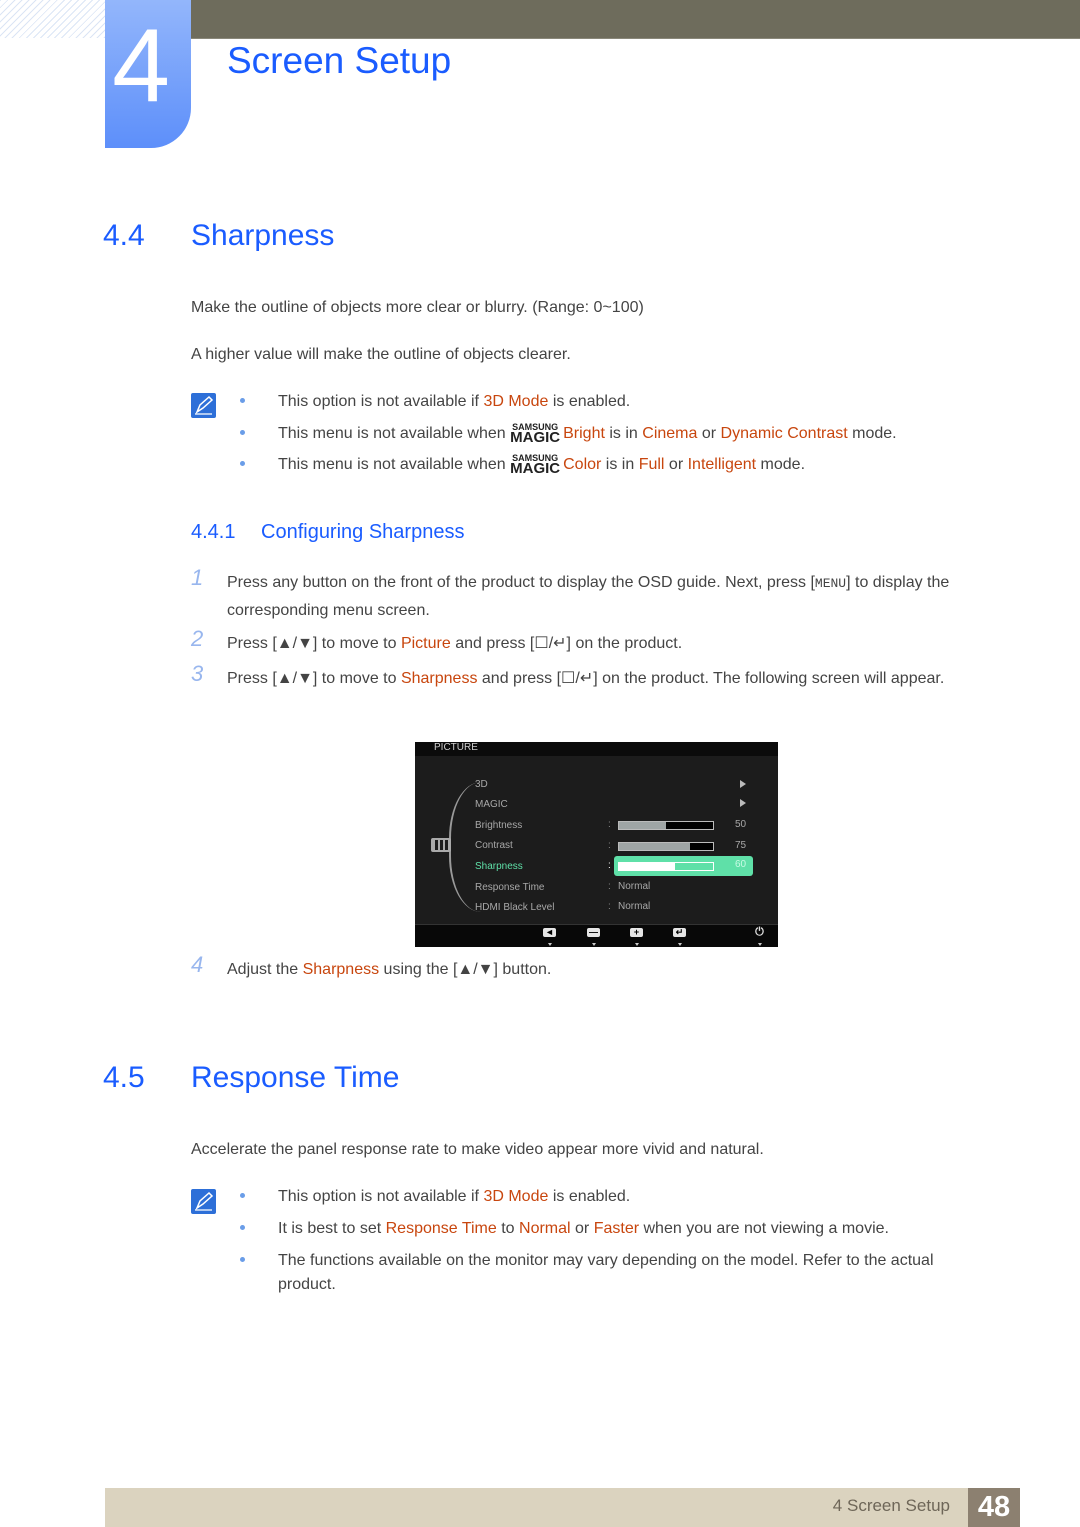 The image size is (1080, 1527). What do you see at coordinates (741, 864) in the screenshot?
I see `sharpness-value: 60` at bounding box center [741, 864].